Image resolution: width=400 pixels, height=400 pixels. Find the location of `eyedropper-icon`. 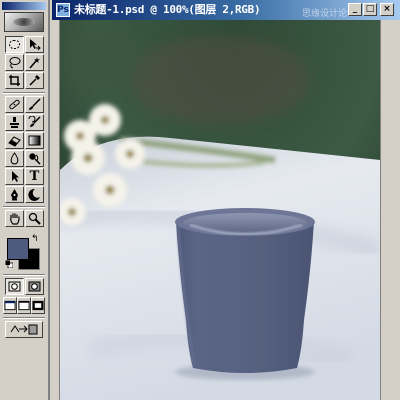

eyedropper-icon is located at coordinates (34, 80).